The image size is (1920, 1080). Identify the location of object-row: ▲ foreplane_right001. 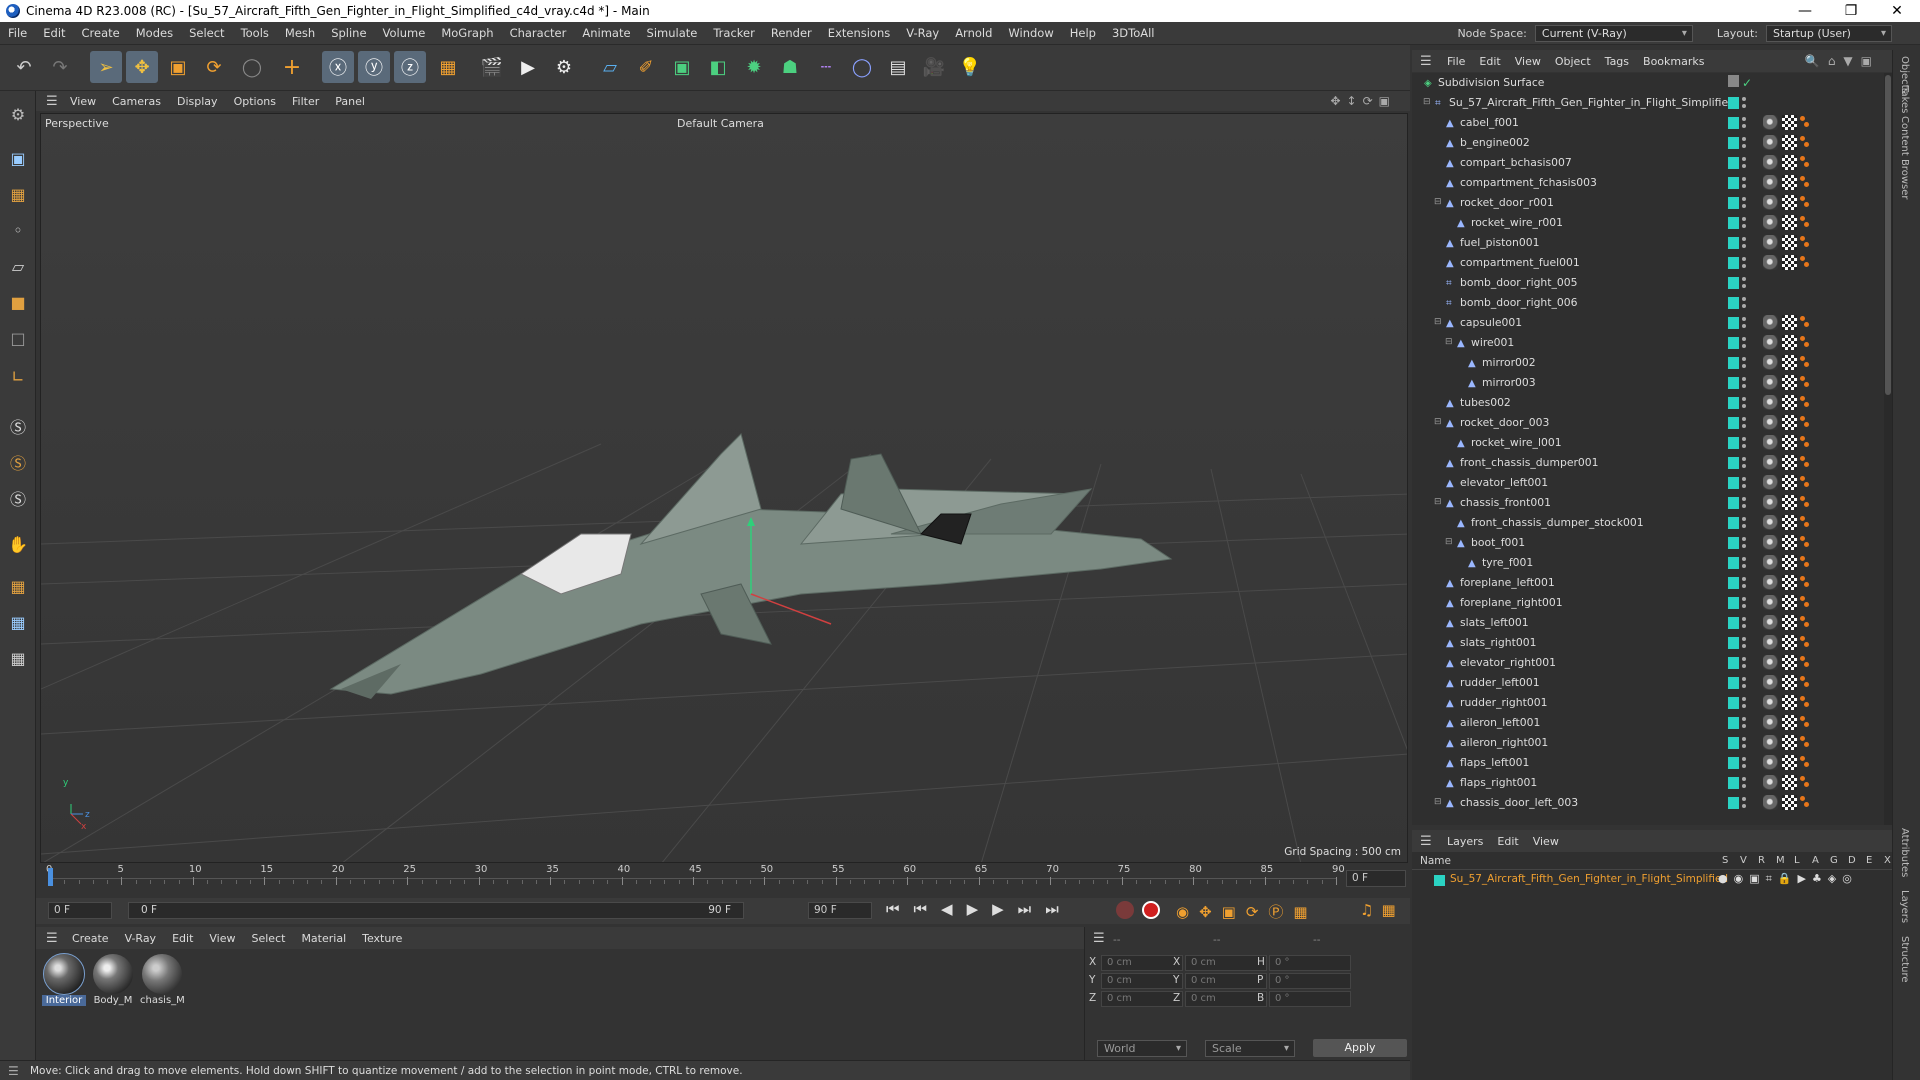
(1648, 603).